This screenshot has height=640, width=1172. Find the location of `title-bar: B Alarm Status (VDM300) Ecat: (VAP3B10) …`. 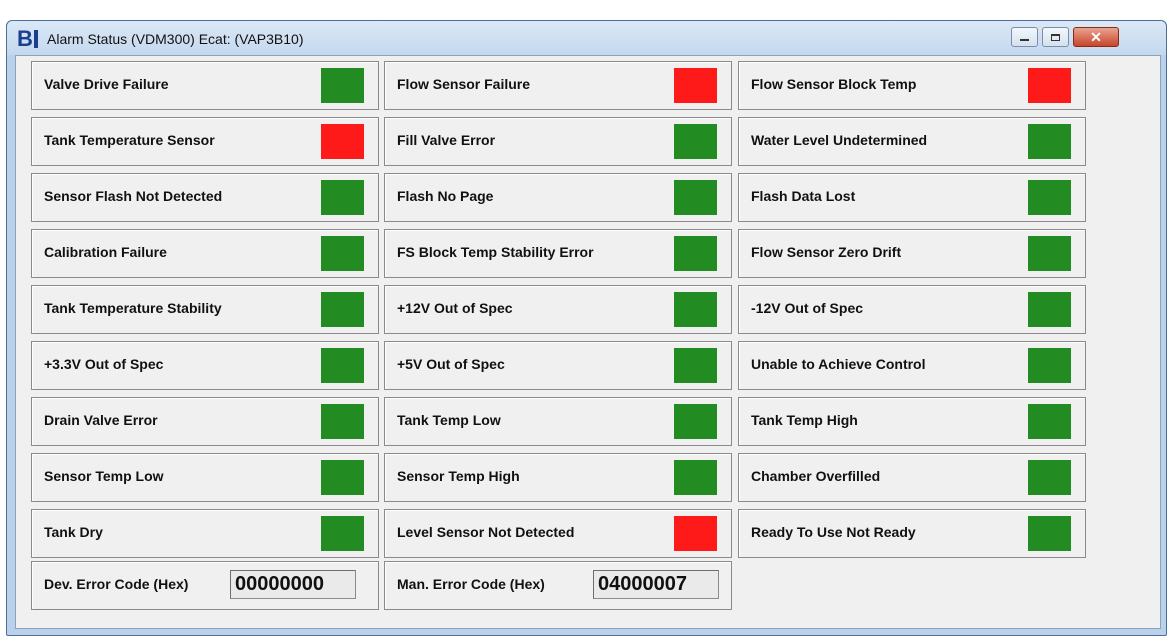

title-bar: B Alarm Status (VDM300) Ecat: (VAP3B10) … is located at coordinates (586, 38).